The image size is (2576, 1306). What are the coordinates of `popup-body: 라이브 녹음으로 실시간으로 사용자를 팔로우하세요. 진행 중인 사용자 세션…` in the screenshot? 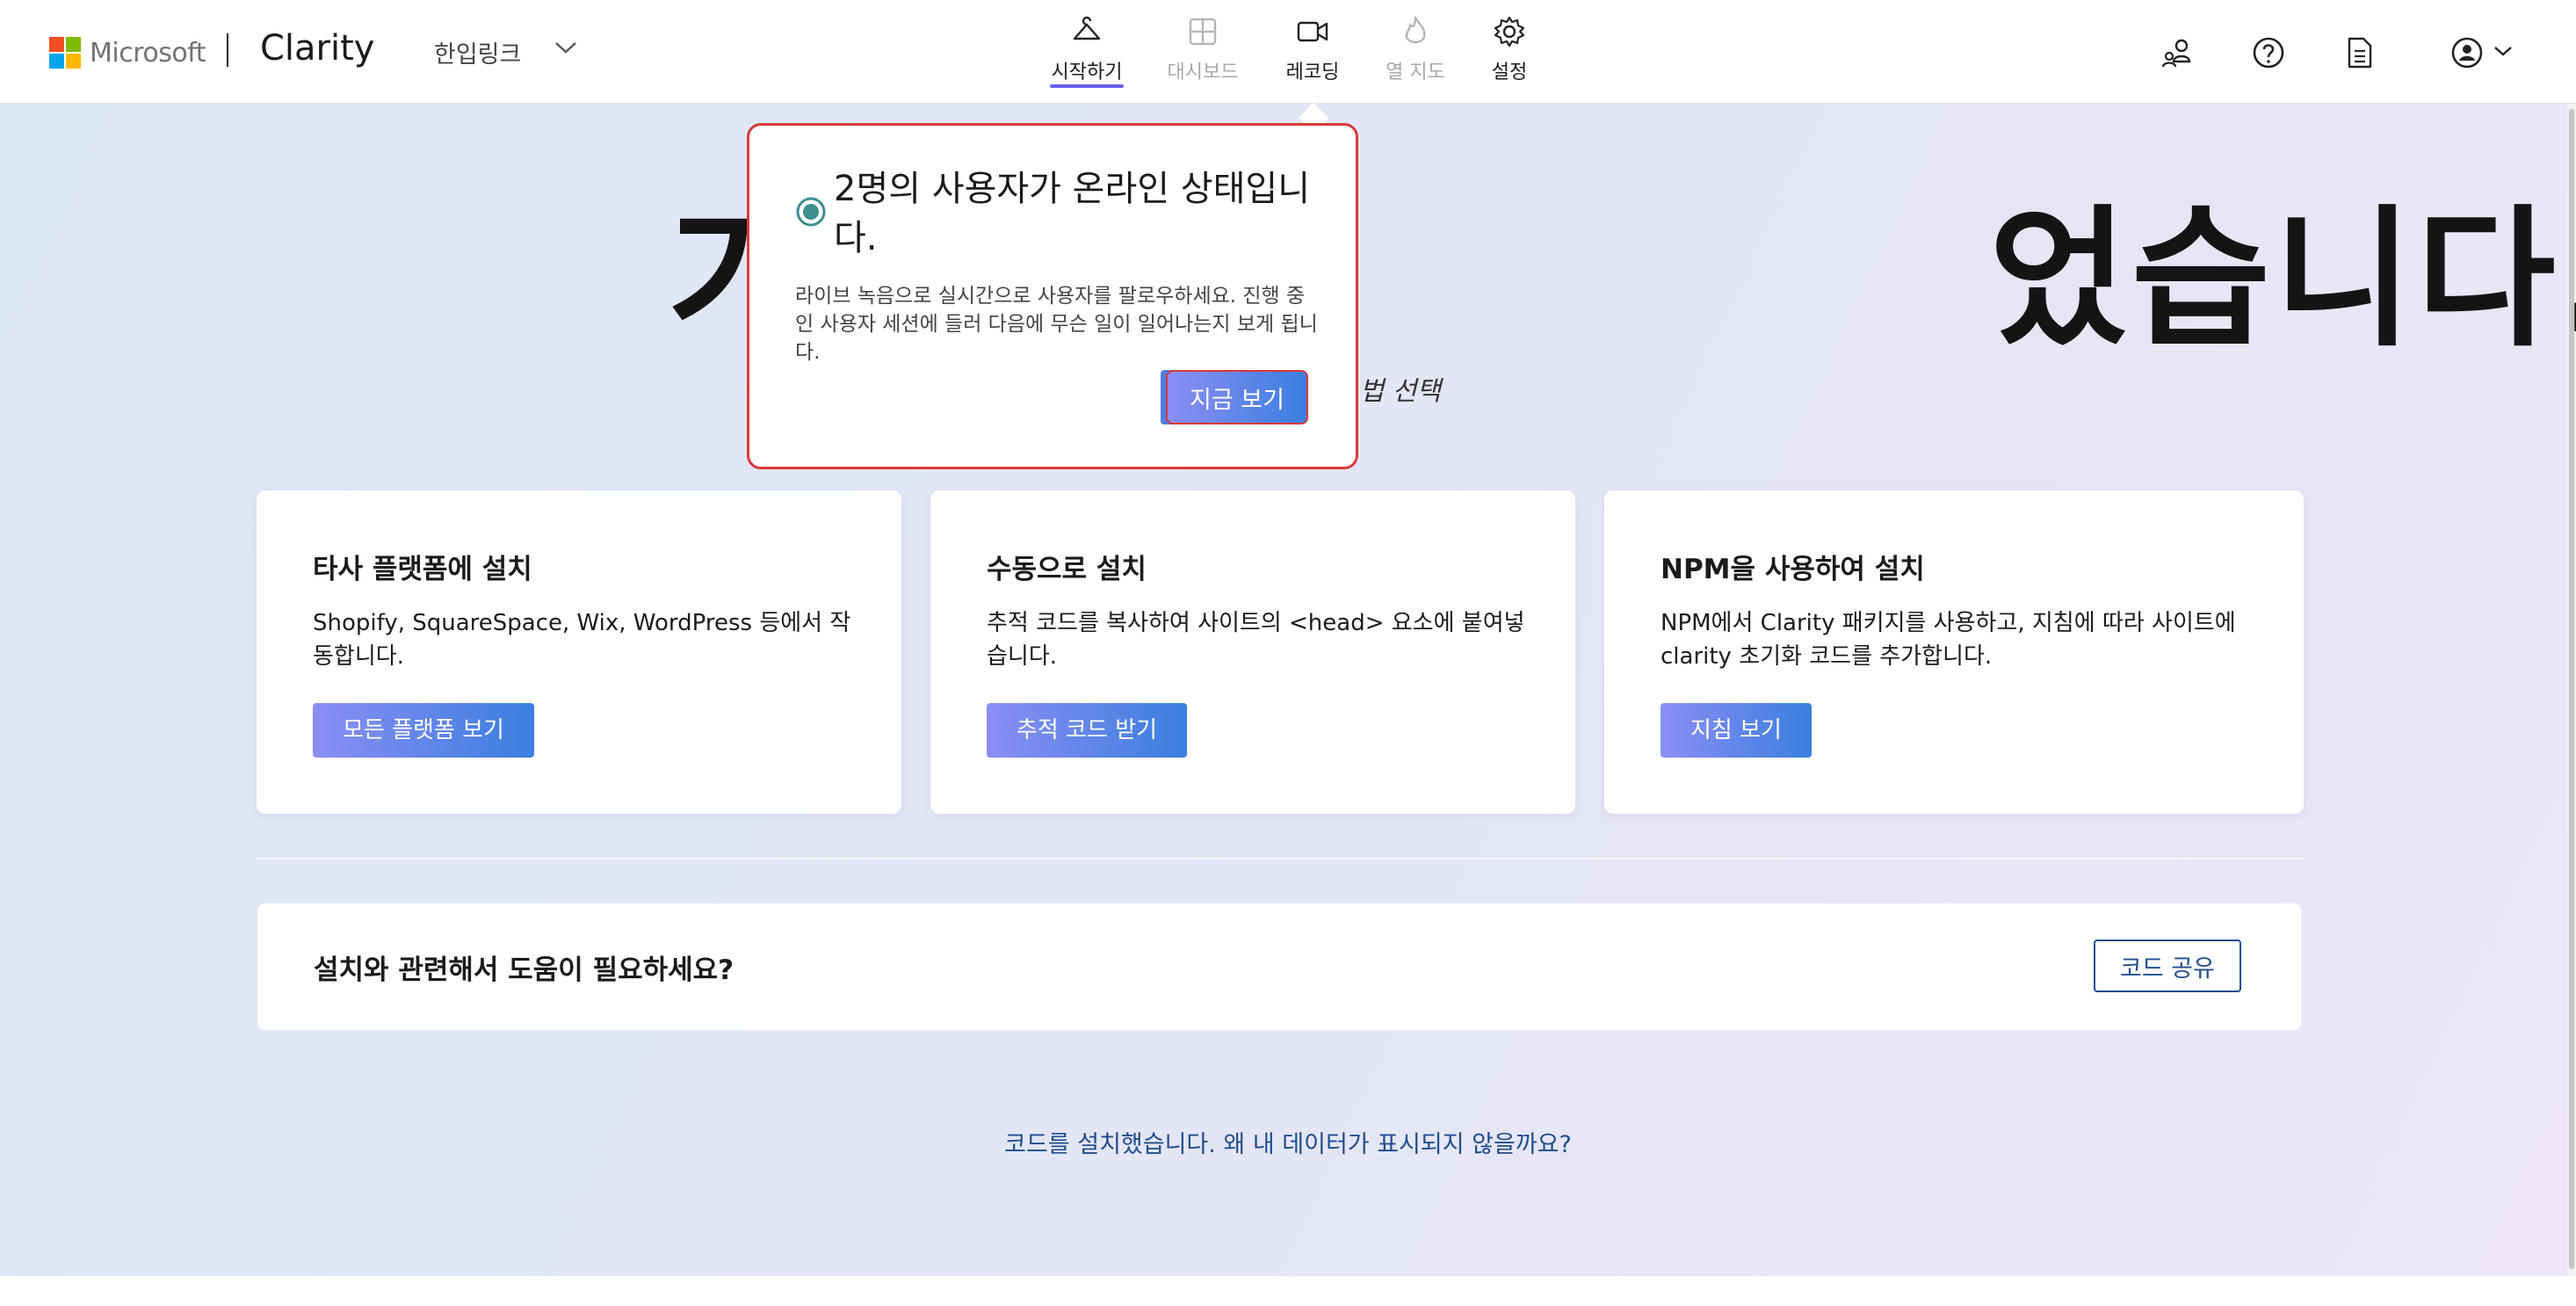 It's located at (1056, 324).